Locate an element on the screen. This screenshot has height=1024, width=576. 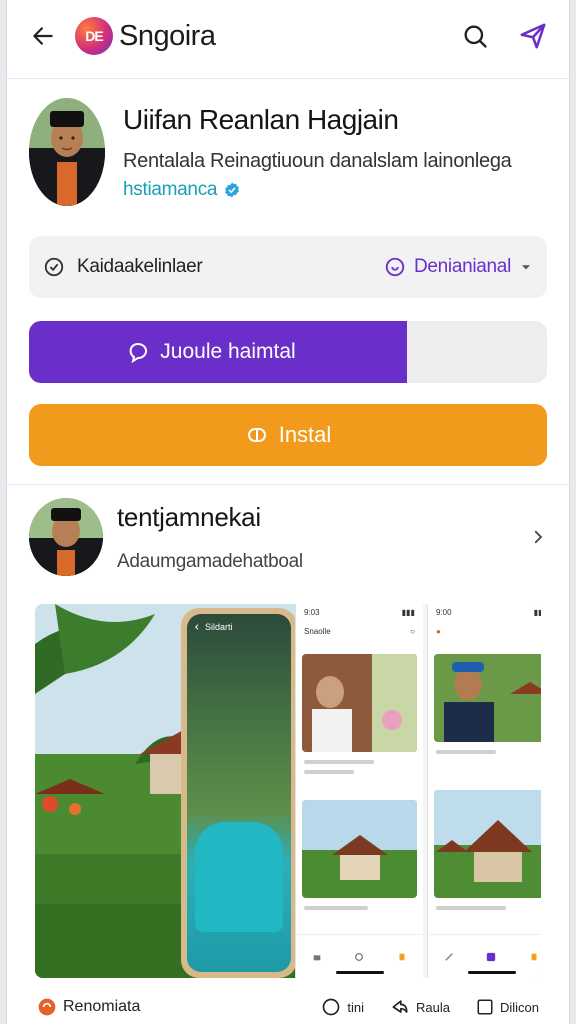
add-icon is located at coordinates (491, 956).